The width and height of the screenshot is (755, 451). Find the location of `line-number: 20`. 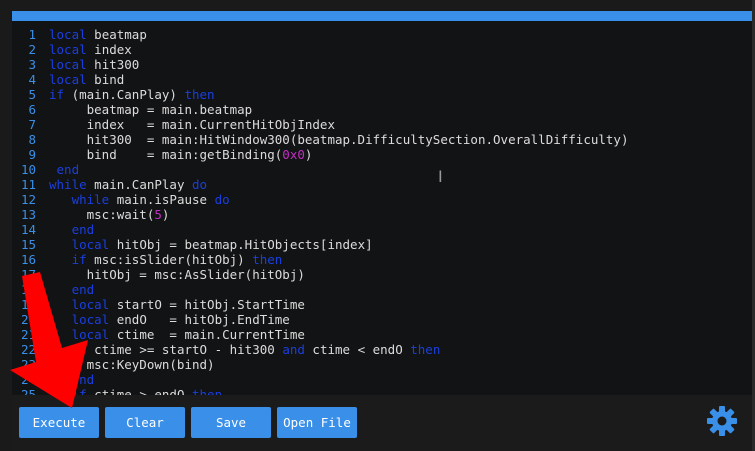

line-number: 20 is located at coordinates (28, 319).